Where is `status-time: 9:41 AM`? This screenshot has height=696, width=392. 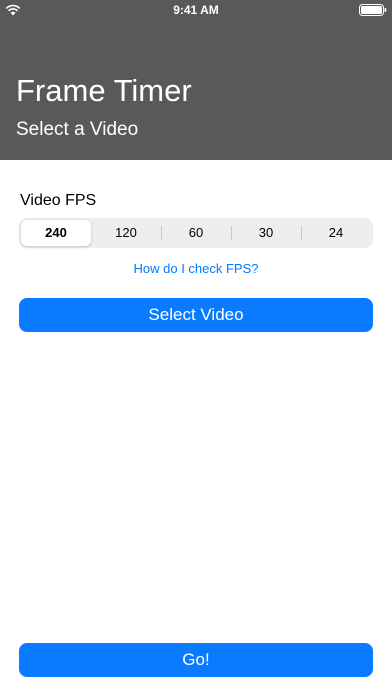
status-time: 9:41 AM is located at coordinates (196, 10).